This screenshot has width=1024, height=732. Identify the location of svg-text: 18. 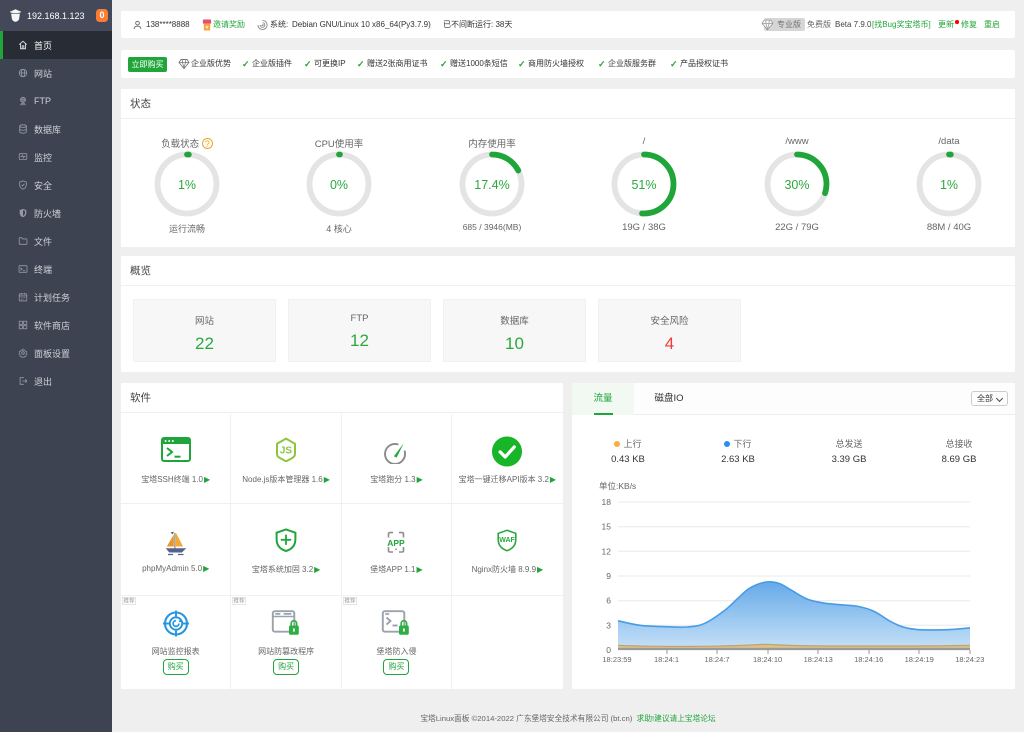
(607, 502).